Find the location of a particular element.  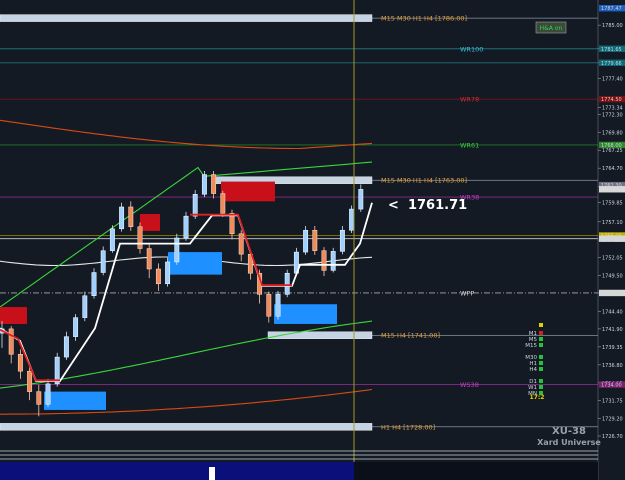

price-tick-label: 1759.85 is located at coordinates (612, 203).